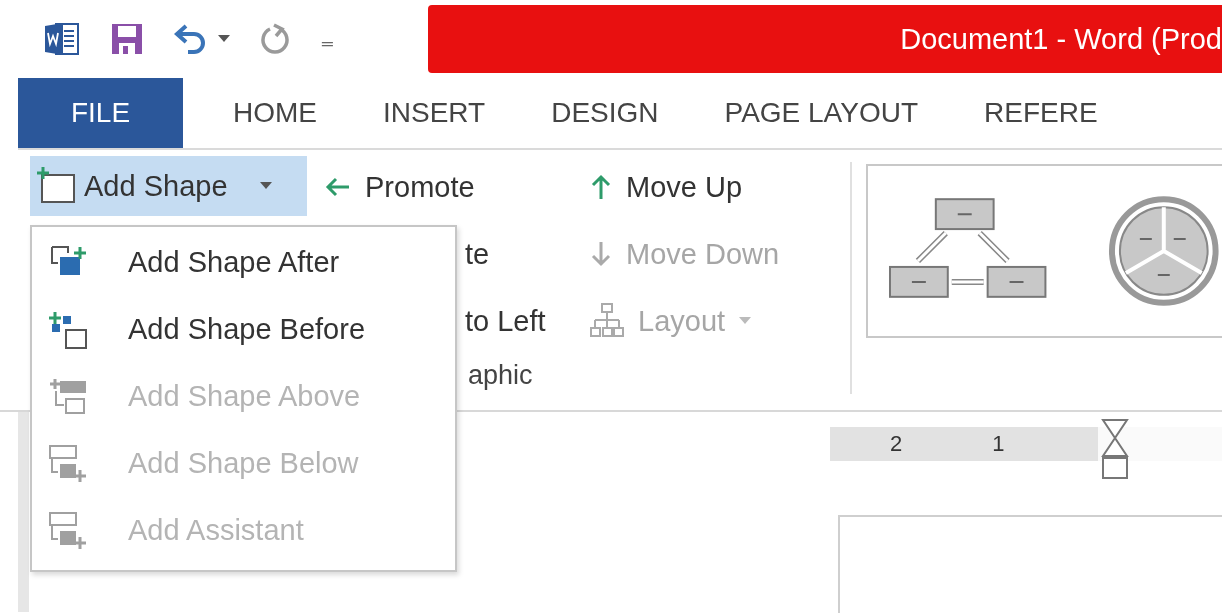 The width and height of the screenshot is (1222, 613). What do you see at coordinates (62, 39) in the screenshot?
I see `word-logo-icon` at bounding box center [62, 39].